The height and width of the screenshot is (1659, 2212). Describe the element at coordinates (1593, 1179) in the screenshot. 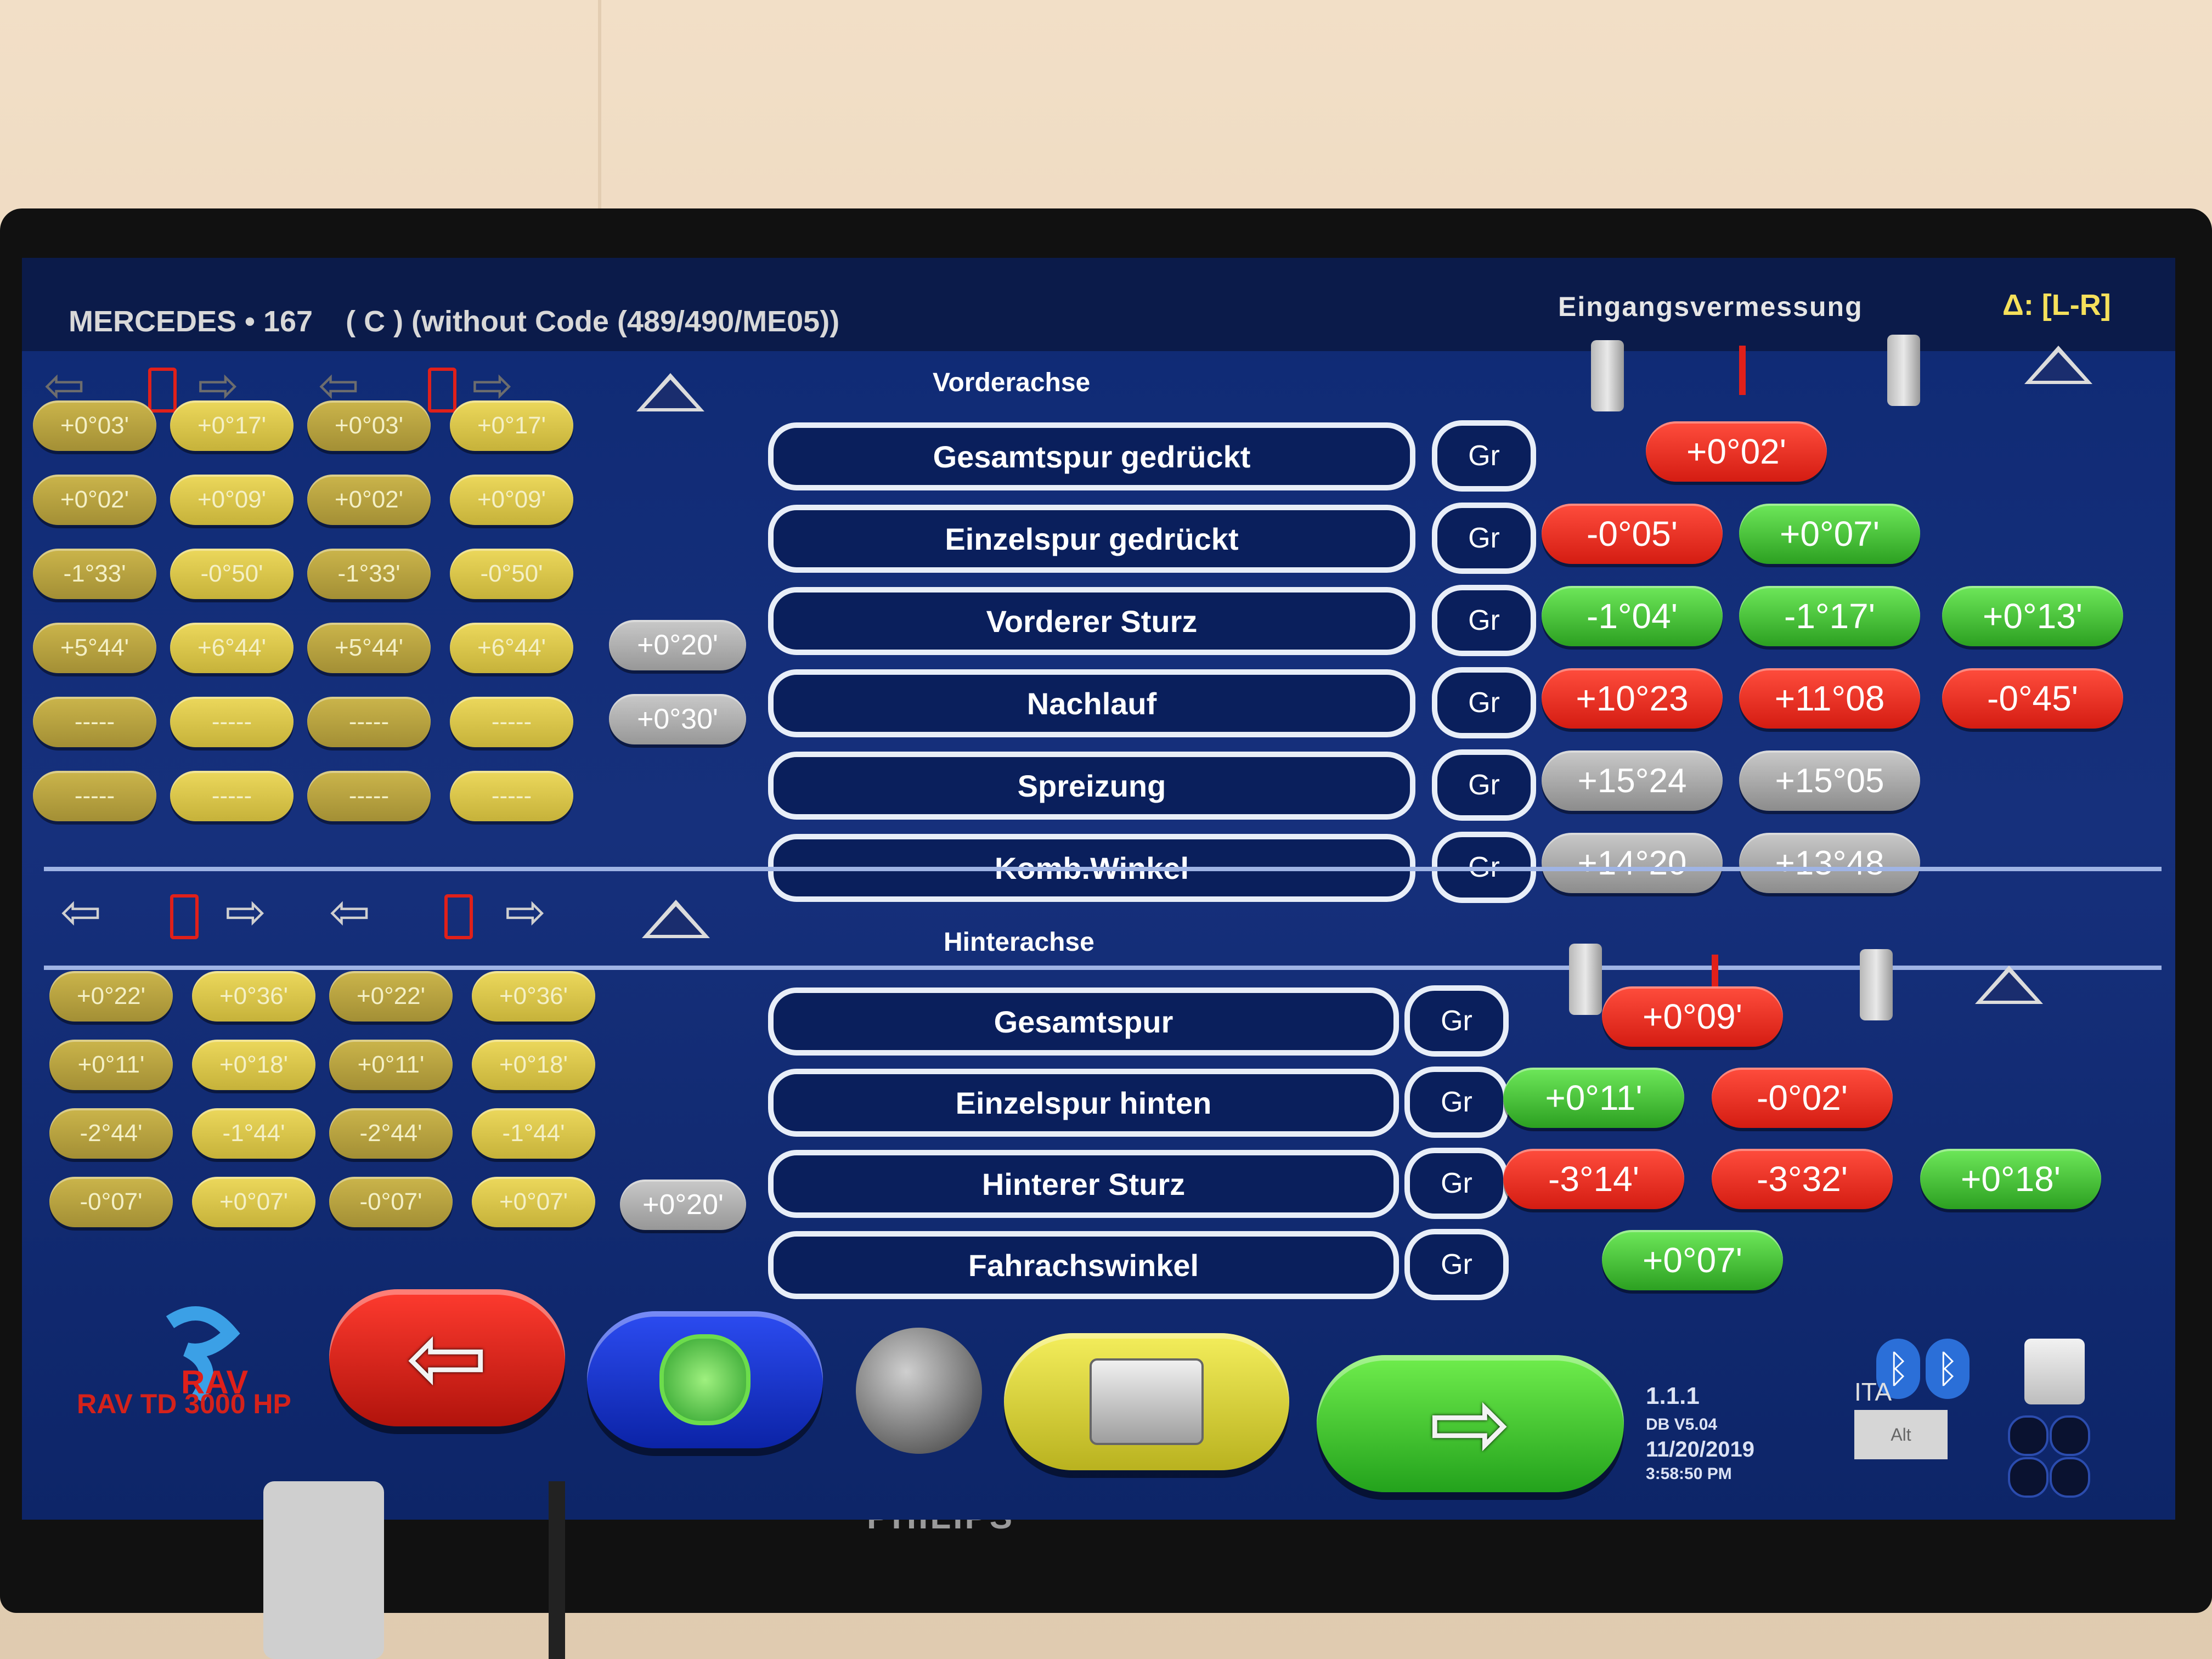

I see `measurement-value: -3°14'` at that location.